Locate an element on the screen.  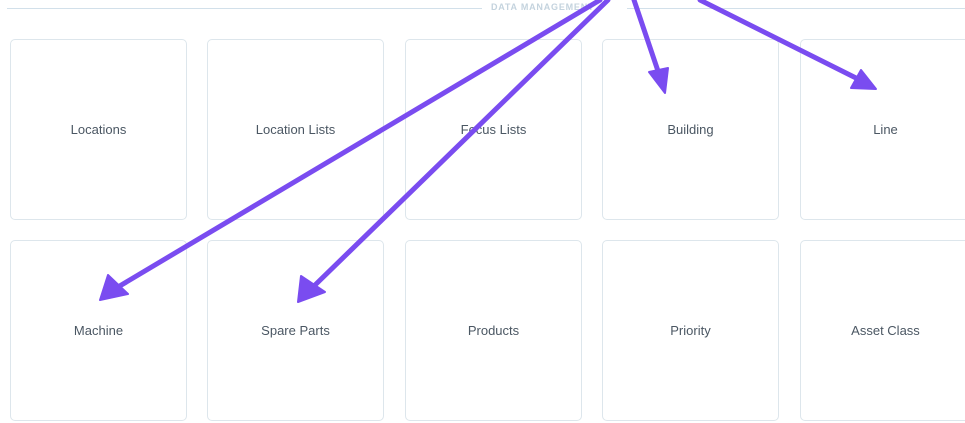
divider-line-left is located at coordinates (244, 8).